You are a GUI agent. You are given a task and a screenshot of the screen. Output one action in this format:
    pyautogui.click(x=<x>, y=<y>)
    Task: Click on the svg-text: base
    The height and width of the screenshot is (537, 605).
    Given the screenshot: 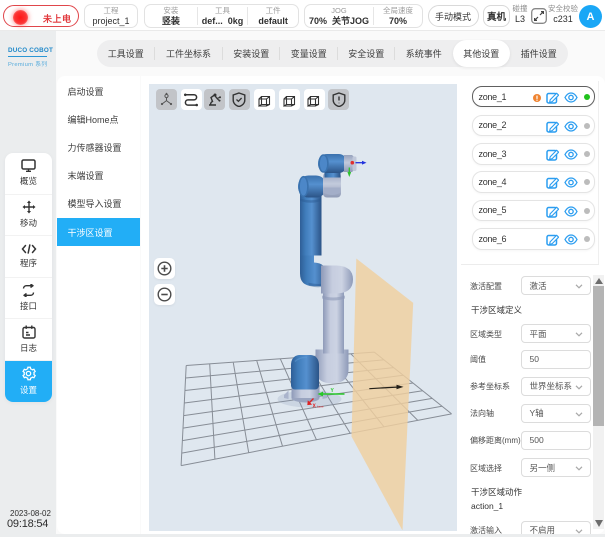 What is the action you would take?
    pyautogui.click(x=320, y=407)
    